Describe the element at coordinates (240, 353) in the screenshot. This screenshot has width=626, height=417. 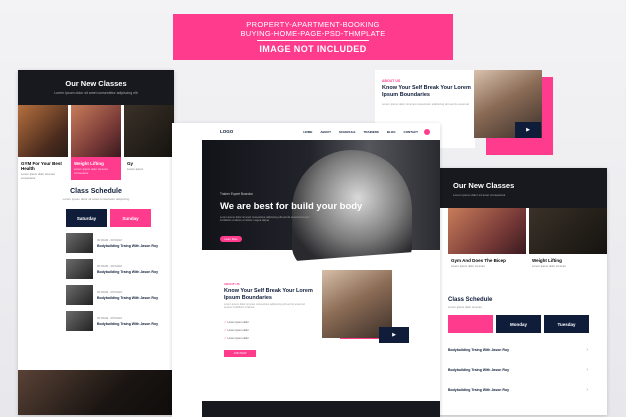
I see `join-now-button: JOIN NOW` at that location.